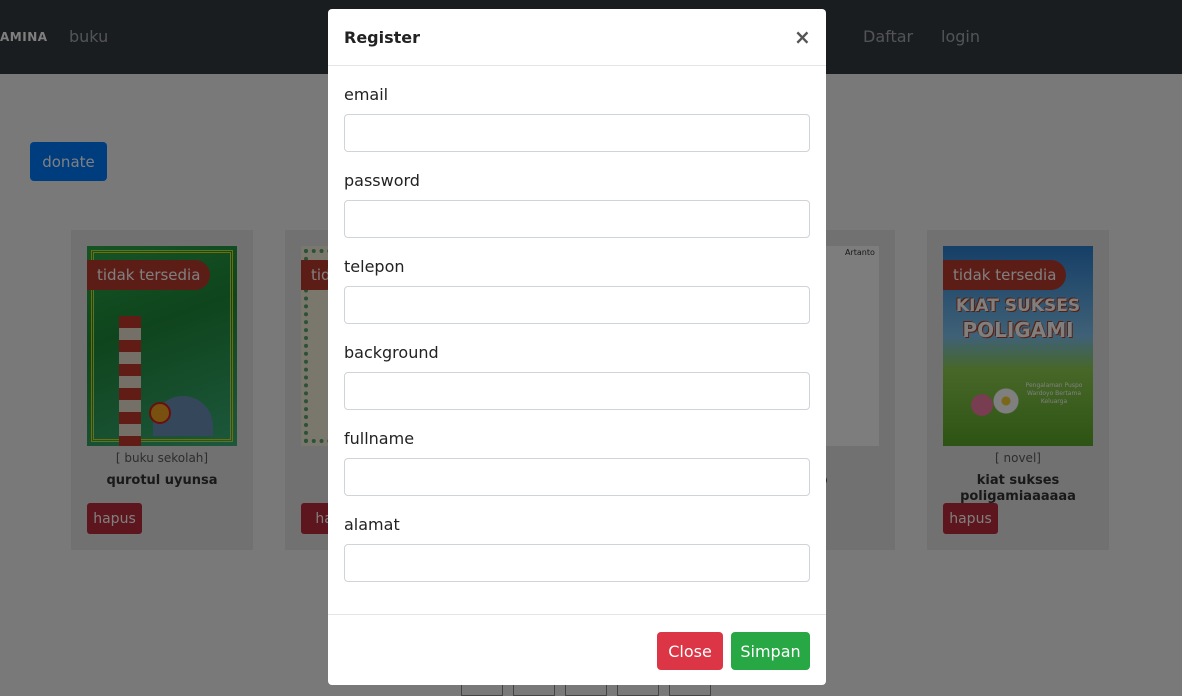 This screenshot has height=696, width=1182. Describe the element at coordinates (577, 391) in the screenshot. I see `background-field` at that location.